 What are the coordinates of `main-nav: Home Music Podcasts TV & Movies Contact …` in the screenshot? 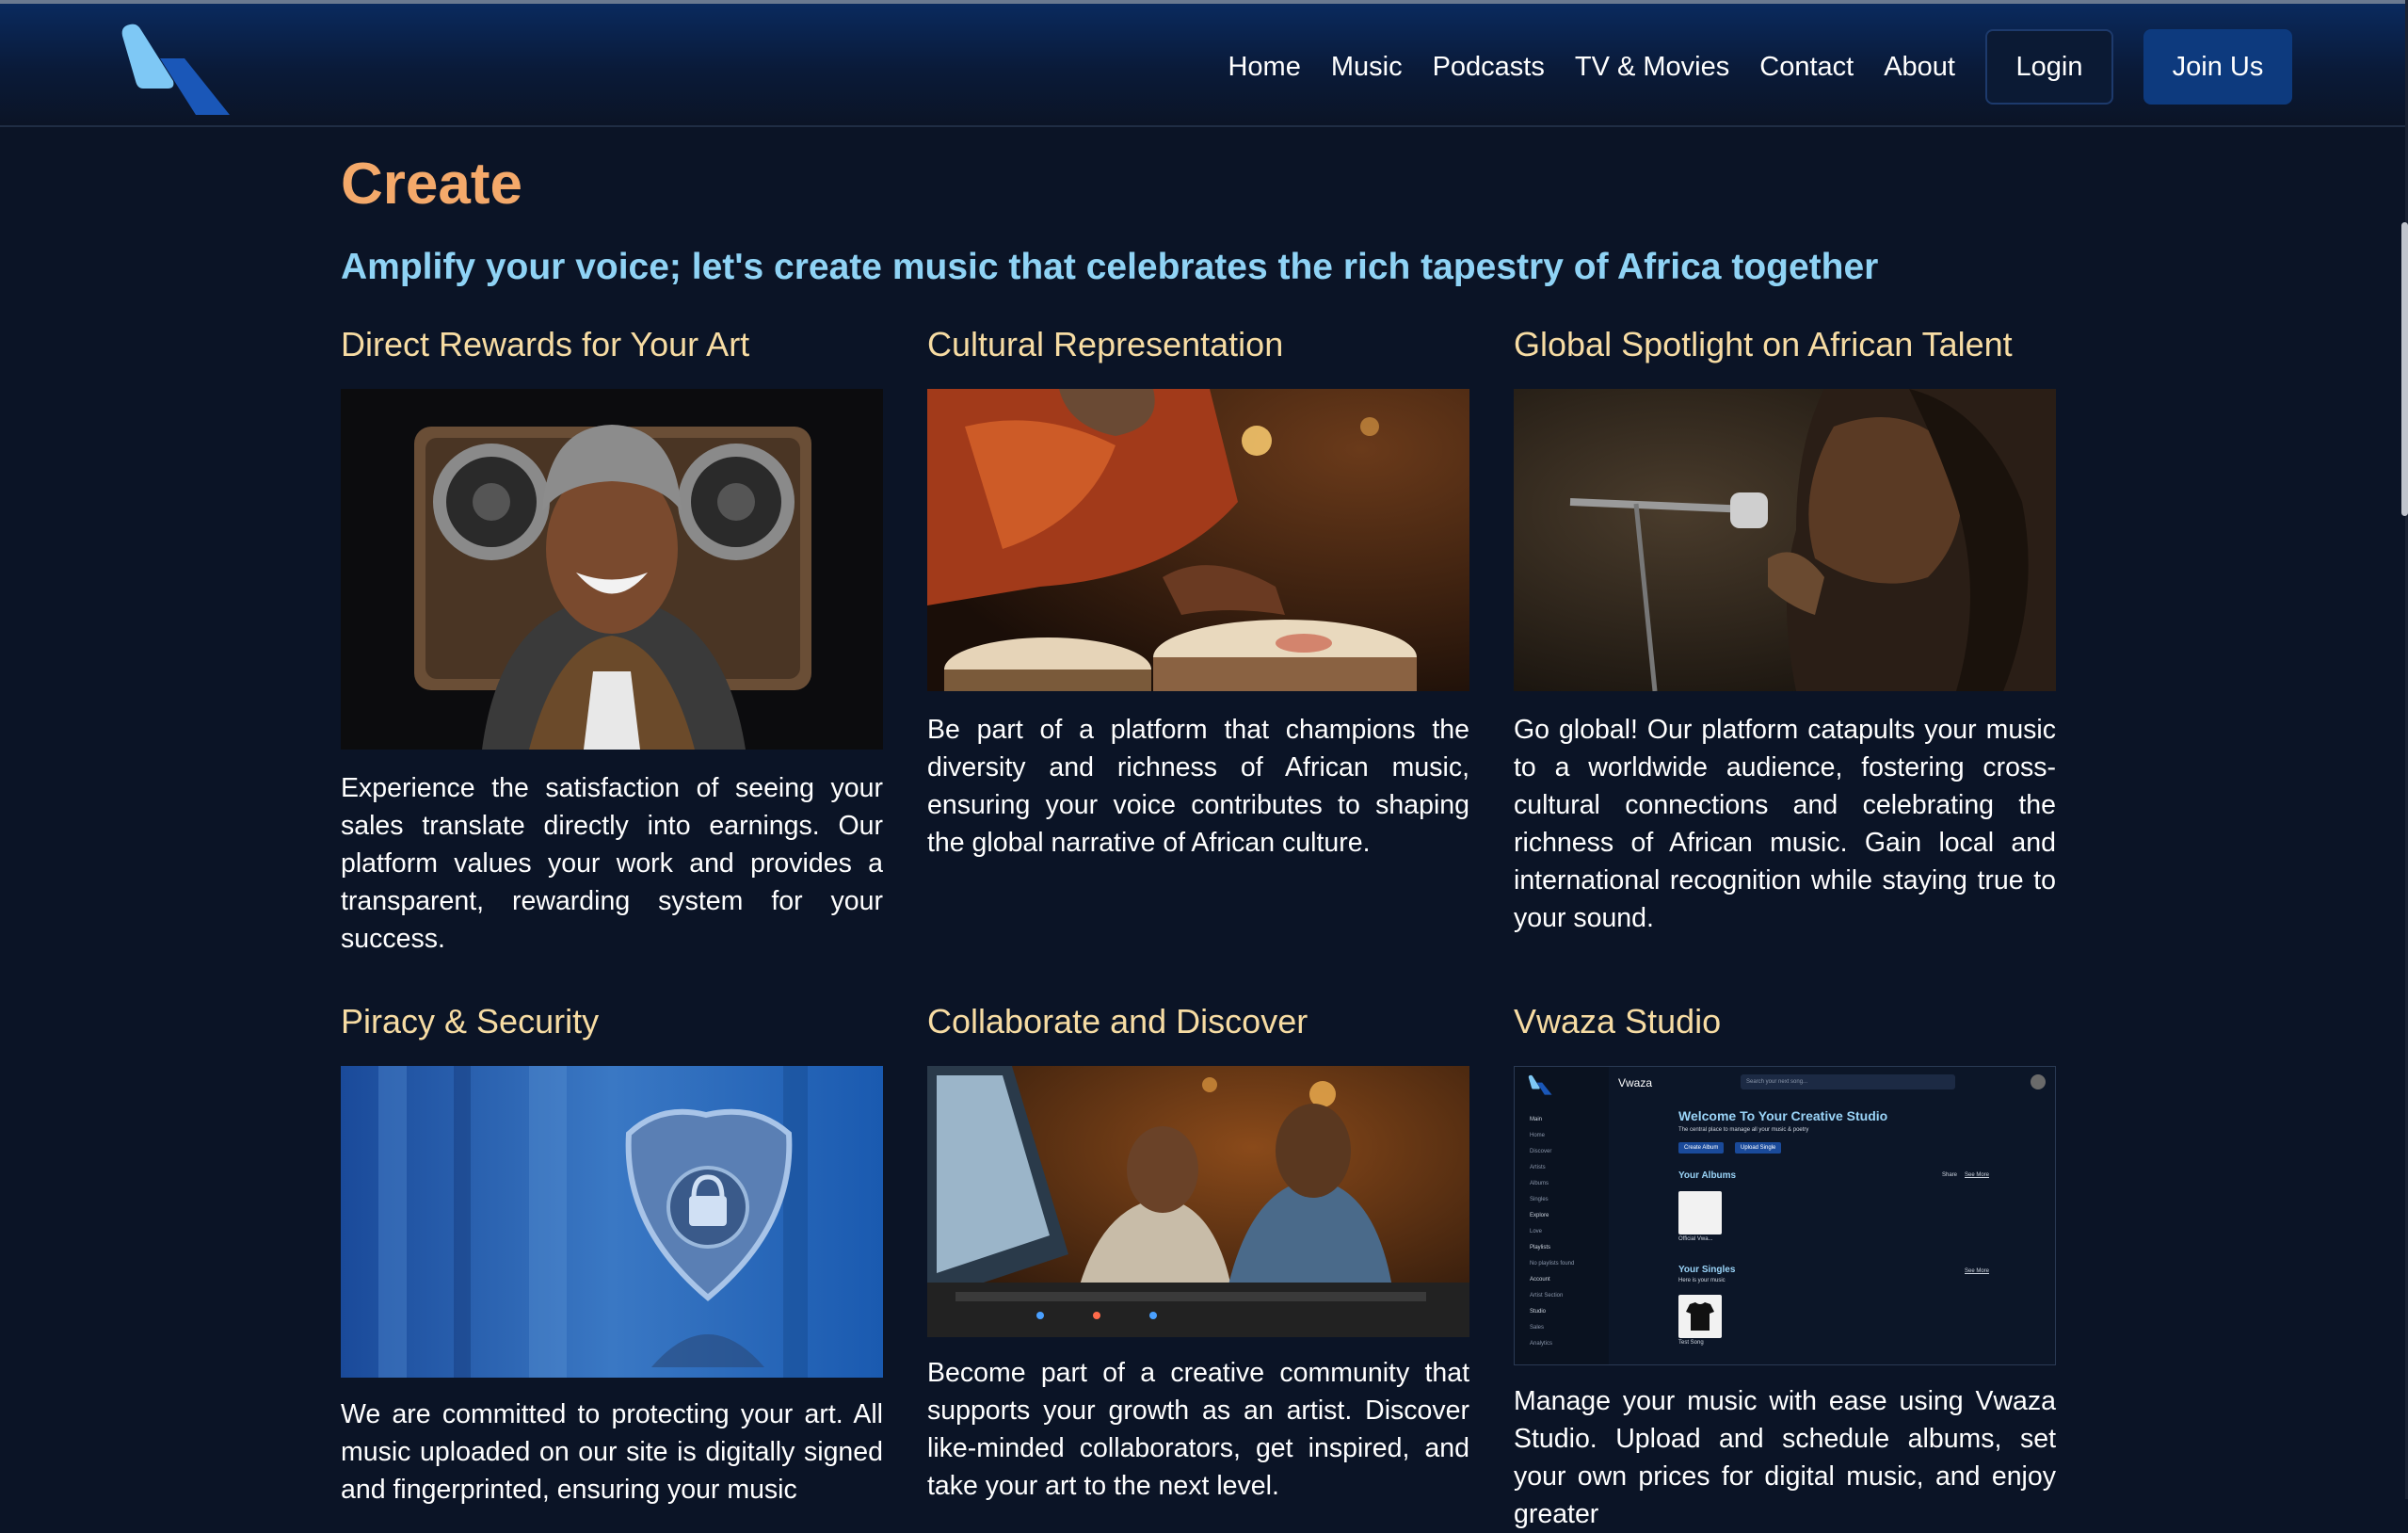 It's located at (1744, 67).